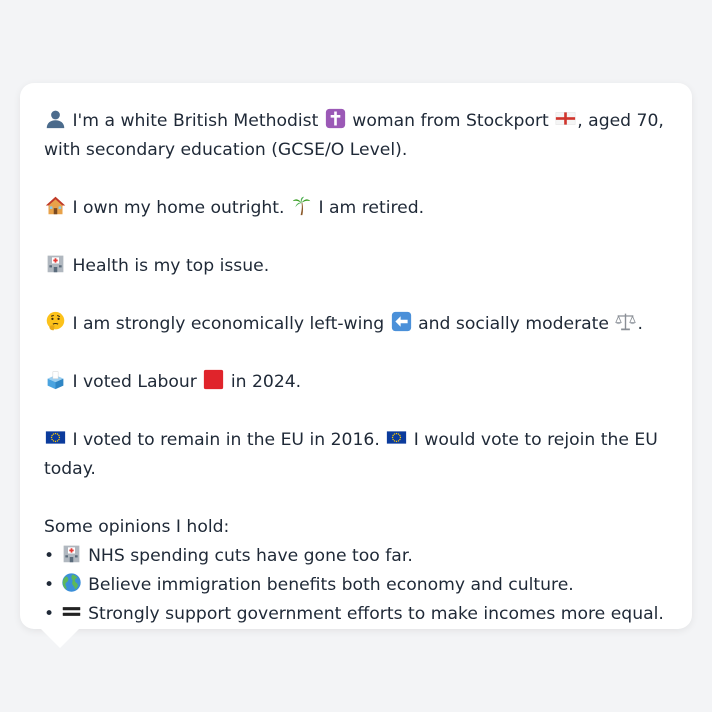 The width and height of the screenshot is (712, 712). What do you see at coordinates (640, 324) in the screenshot?
I see `politics-end-text: .` at bounding box center [640, 324].